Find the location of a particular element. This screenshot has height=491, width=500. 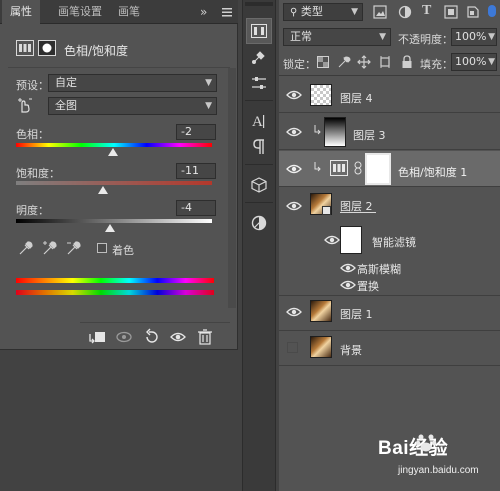

lightness-gradient-track is located at coordinates (114, 221).